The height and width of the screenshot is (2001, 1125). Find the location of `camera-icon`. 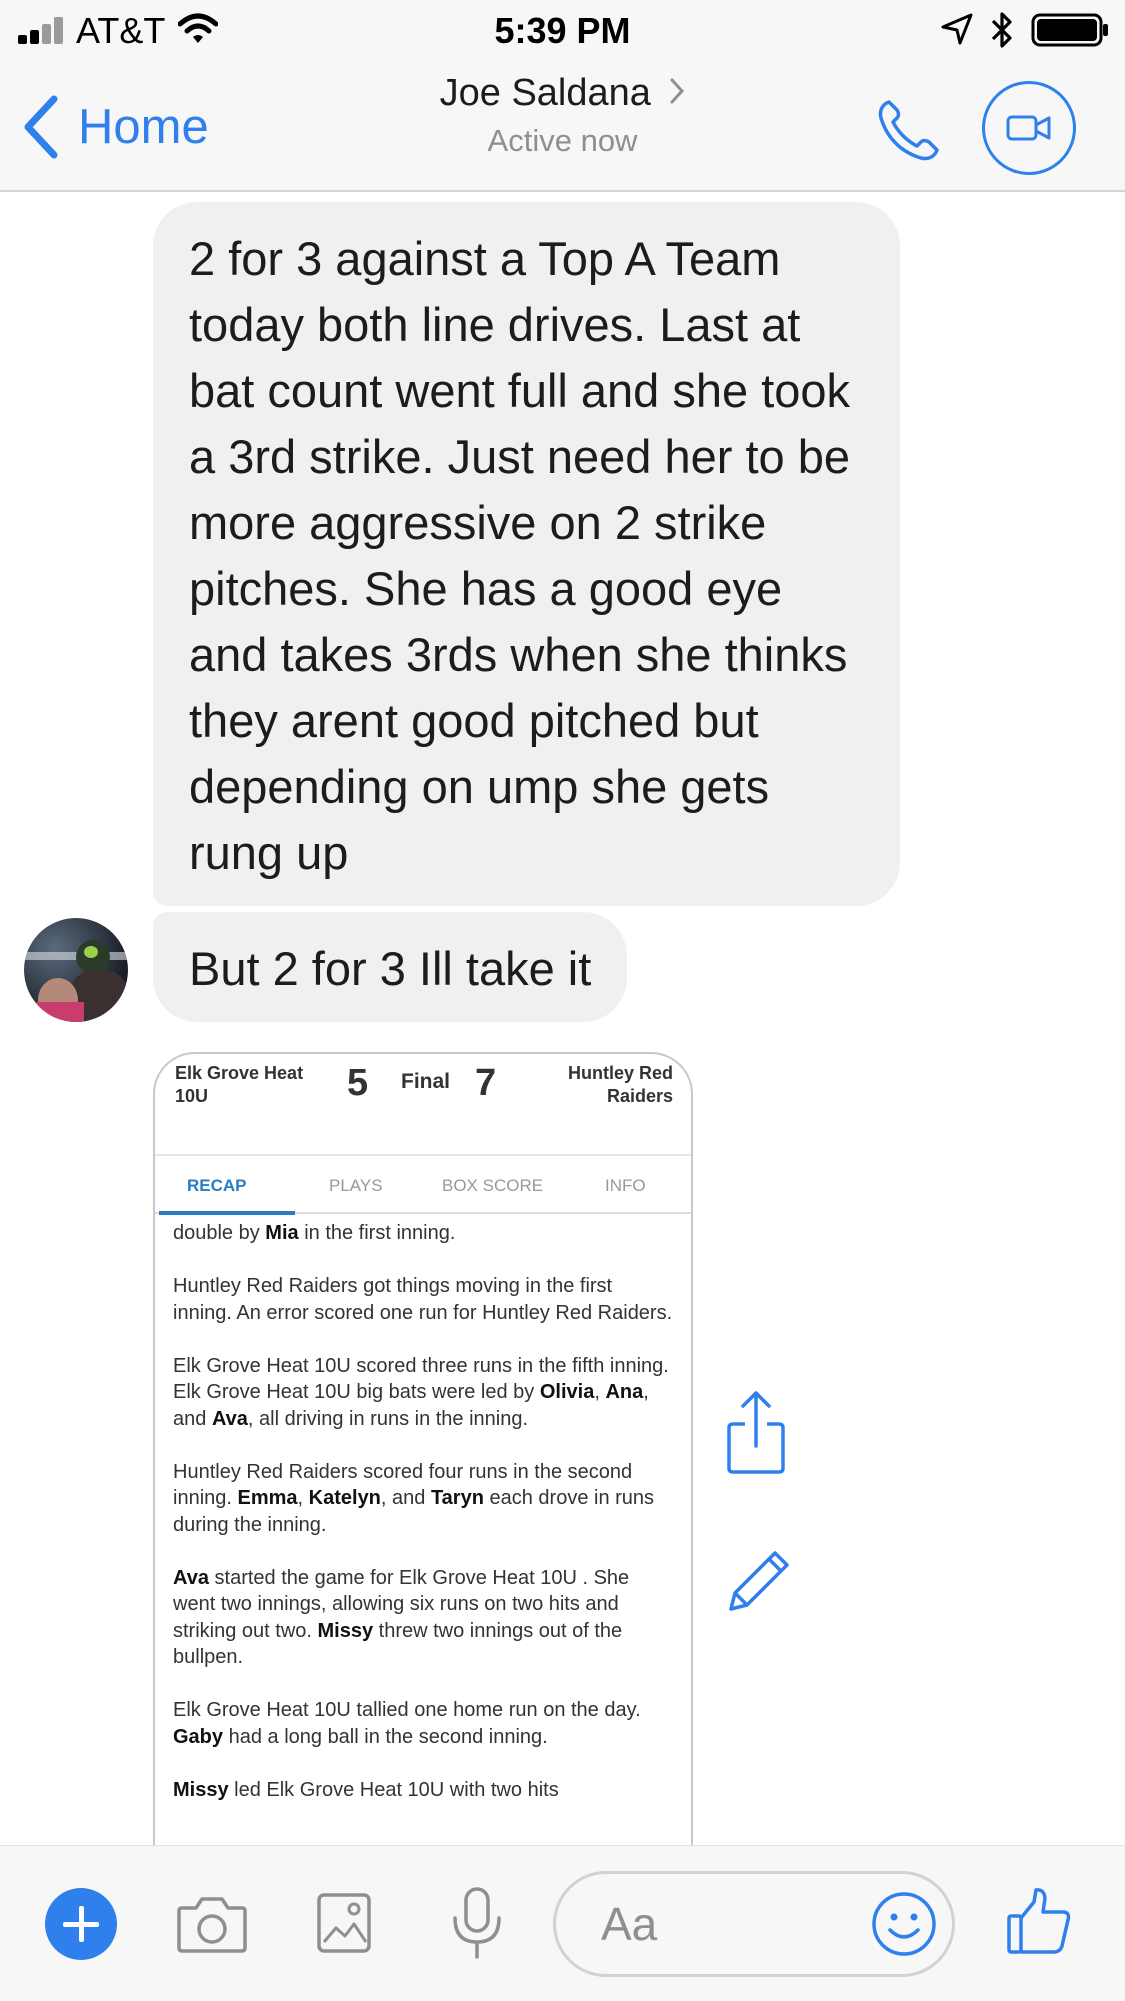

camera-icon is located at coordinates (212, 1924).